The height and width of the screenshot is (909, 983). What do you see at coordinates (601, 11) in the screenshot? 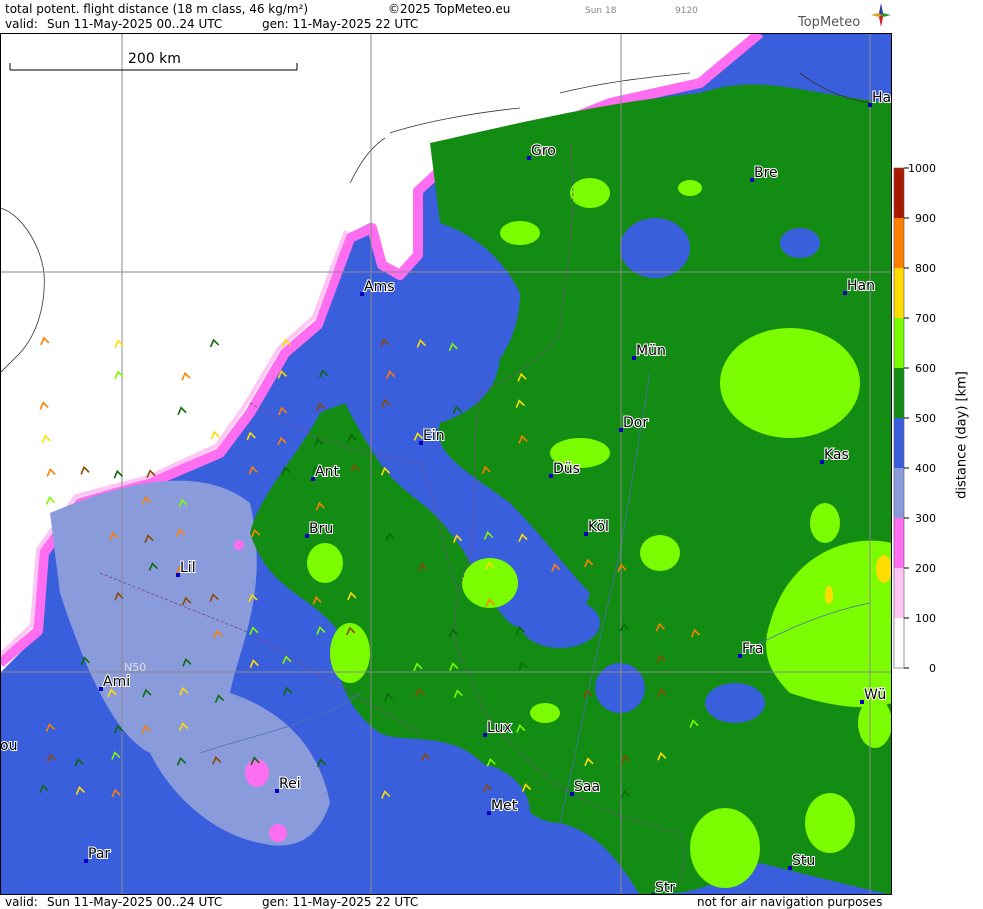
I see `day-tag: Sun 18` at bounding box center [601, 11].